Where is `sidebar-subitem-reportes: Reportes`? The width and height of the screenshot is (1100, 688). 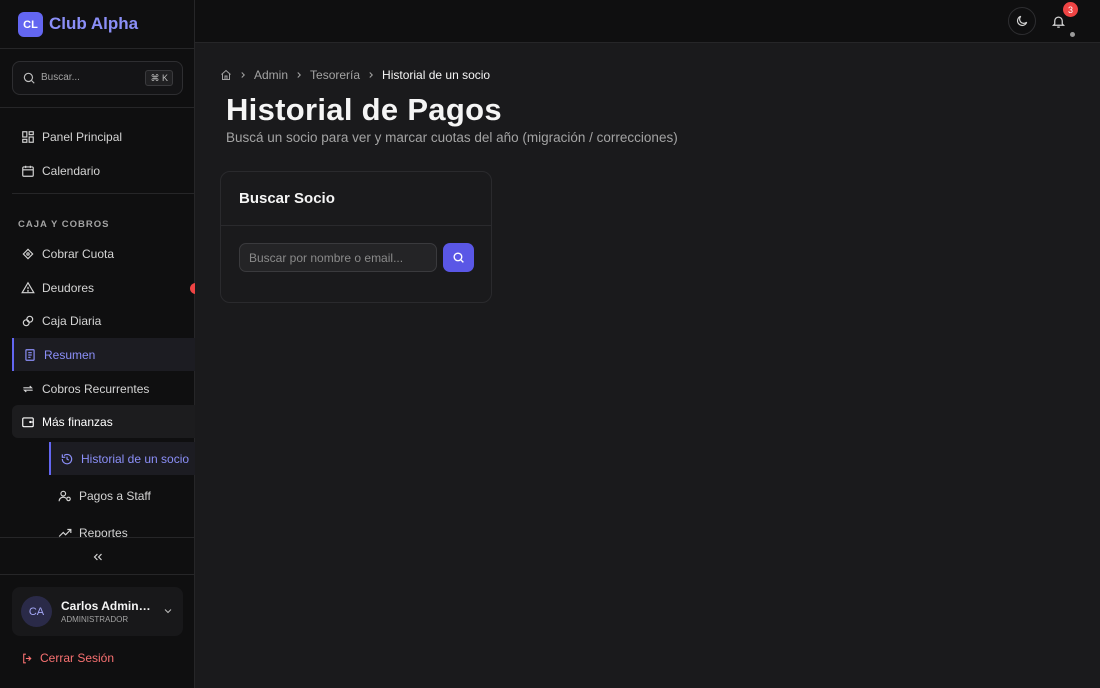
sidebar-subitem-reportes: Reportes is located at coordinates (122, 527).